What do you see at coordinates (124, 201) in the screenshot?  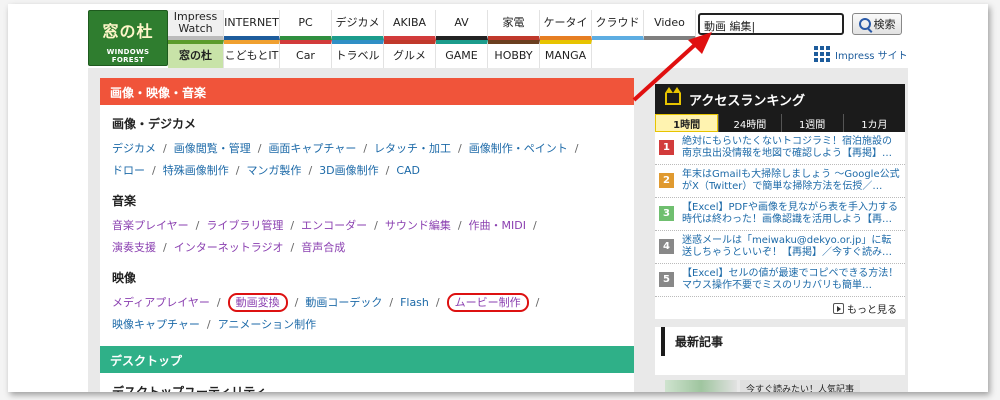 I see `category-title: 音楽` at bounding box center [124, 201].